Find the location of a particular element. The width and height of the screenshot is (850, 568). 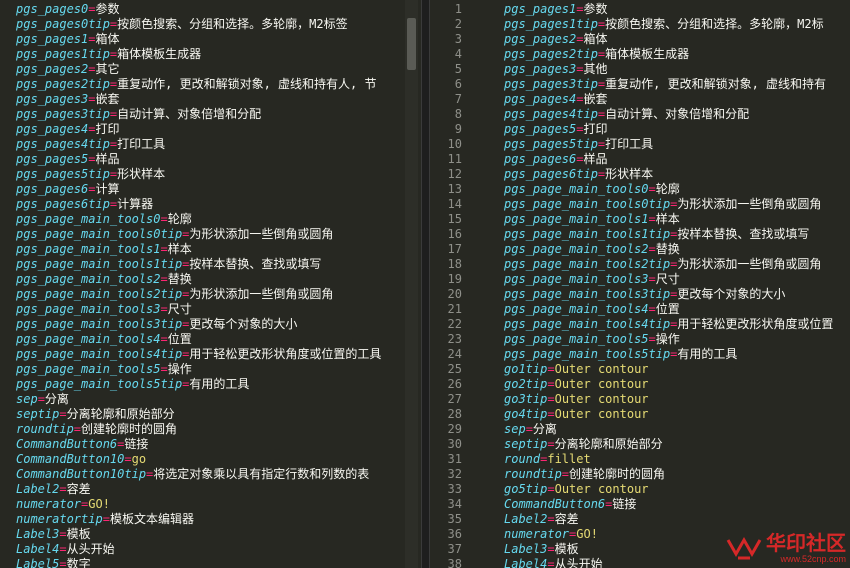

code-line: 17 pgs_page_main_tools2=替换 is located at coordinates (640, 249).